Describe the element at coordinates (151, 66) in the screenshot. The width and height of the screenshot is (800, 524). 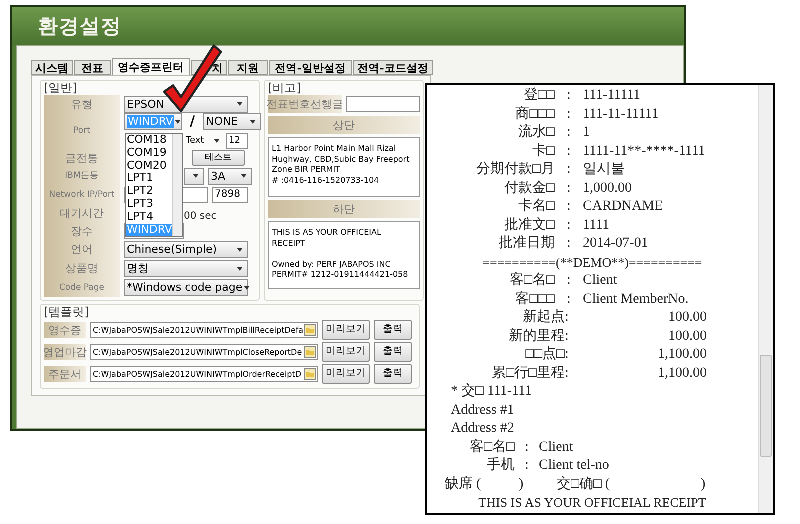
I see `tab: 영수증프린터` at that location.